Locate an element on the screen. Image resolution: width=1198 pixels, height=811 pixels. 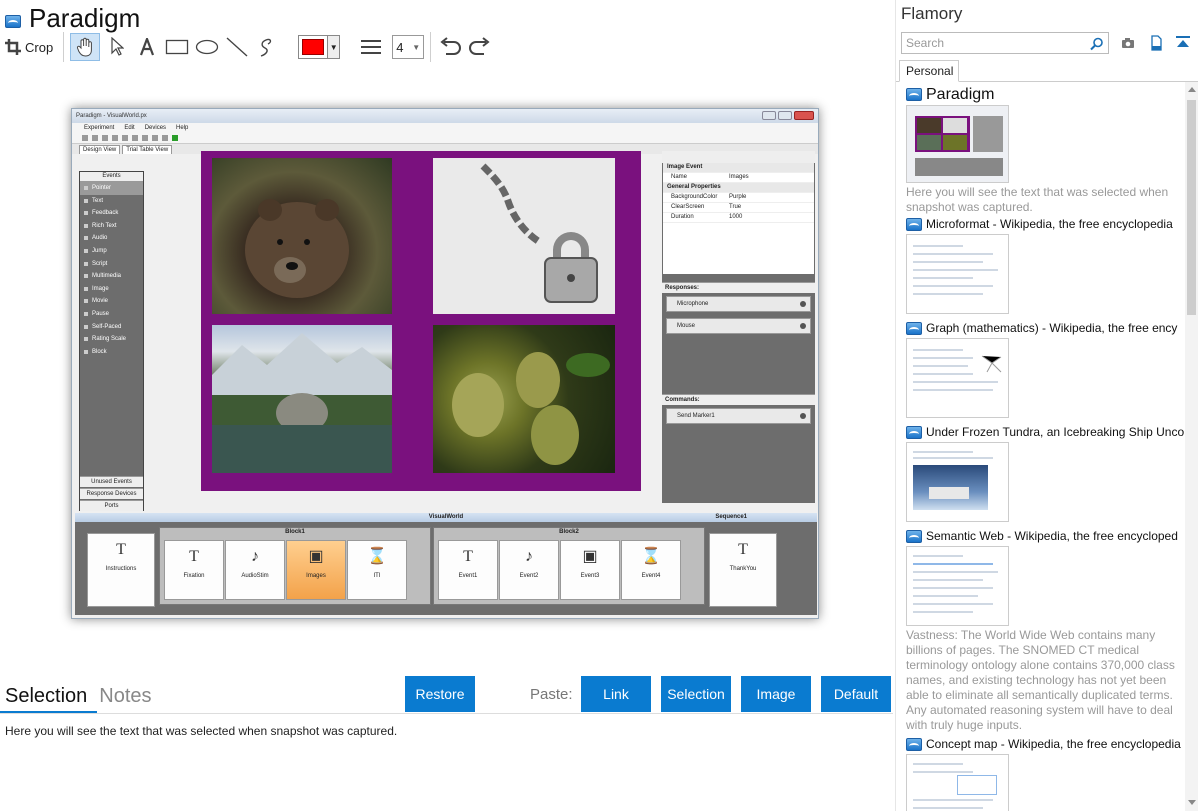
menu-item: Devices is located at coordinates (155, 128).